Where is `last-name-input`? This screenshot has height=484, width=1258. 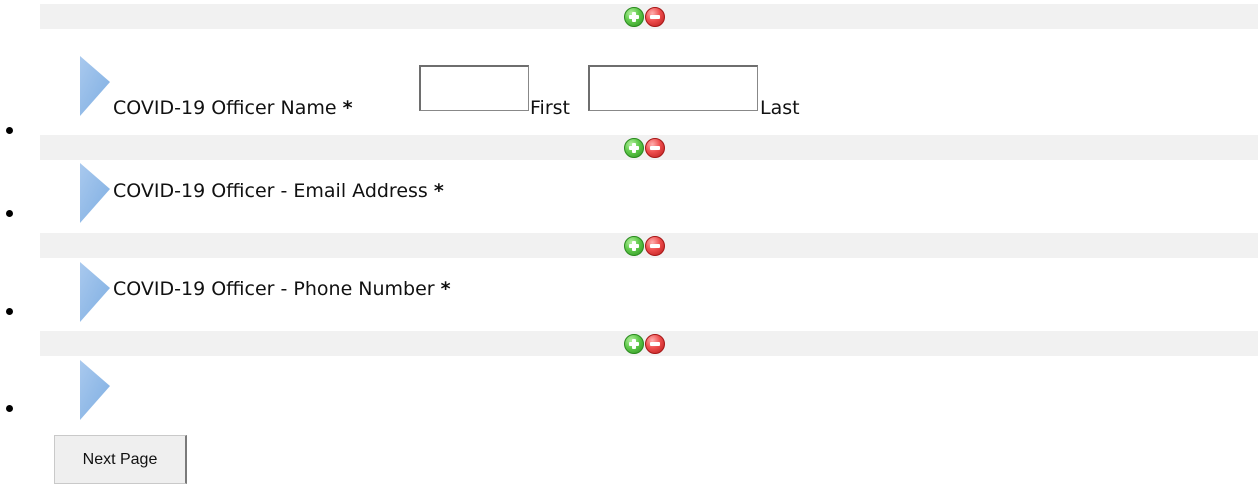 last-name-input is located at coordinates (673, 88).